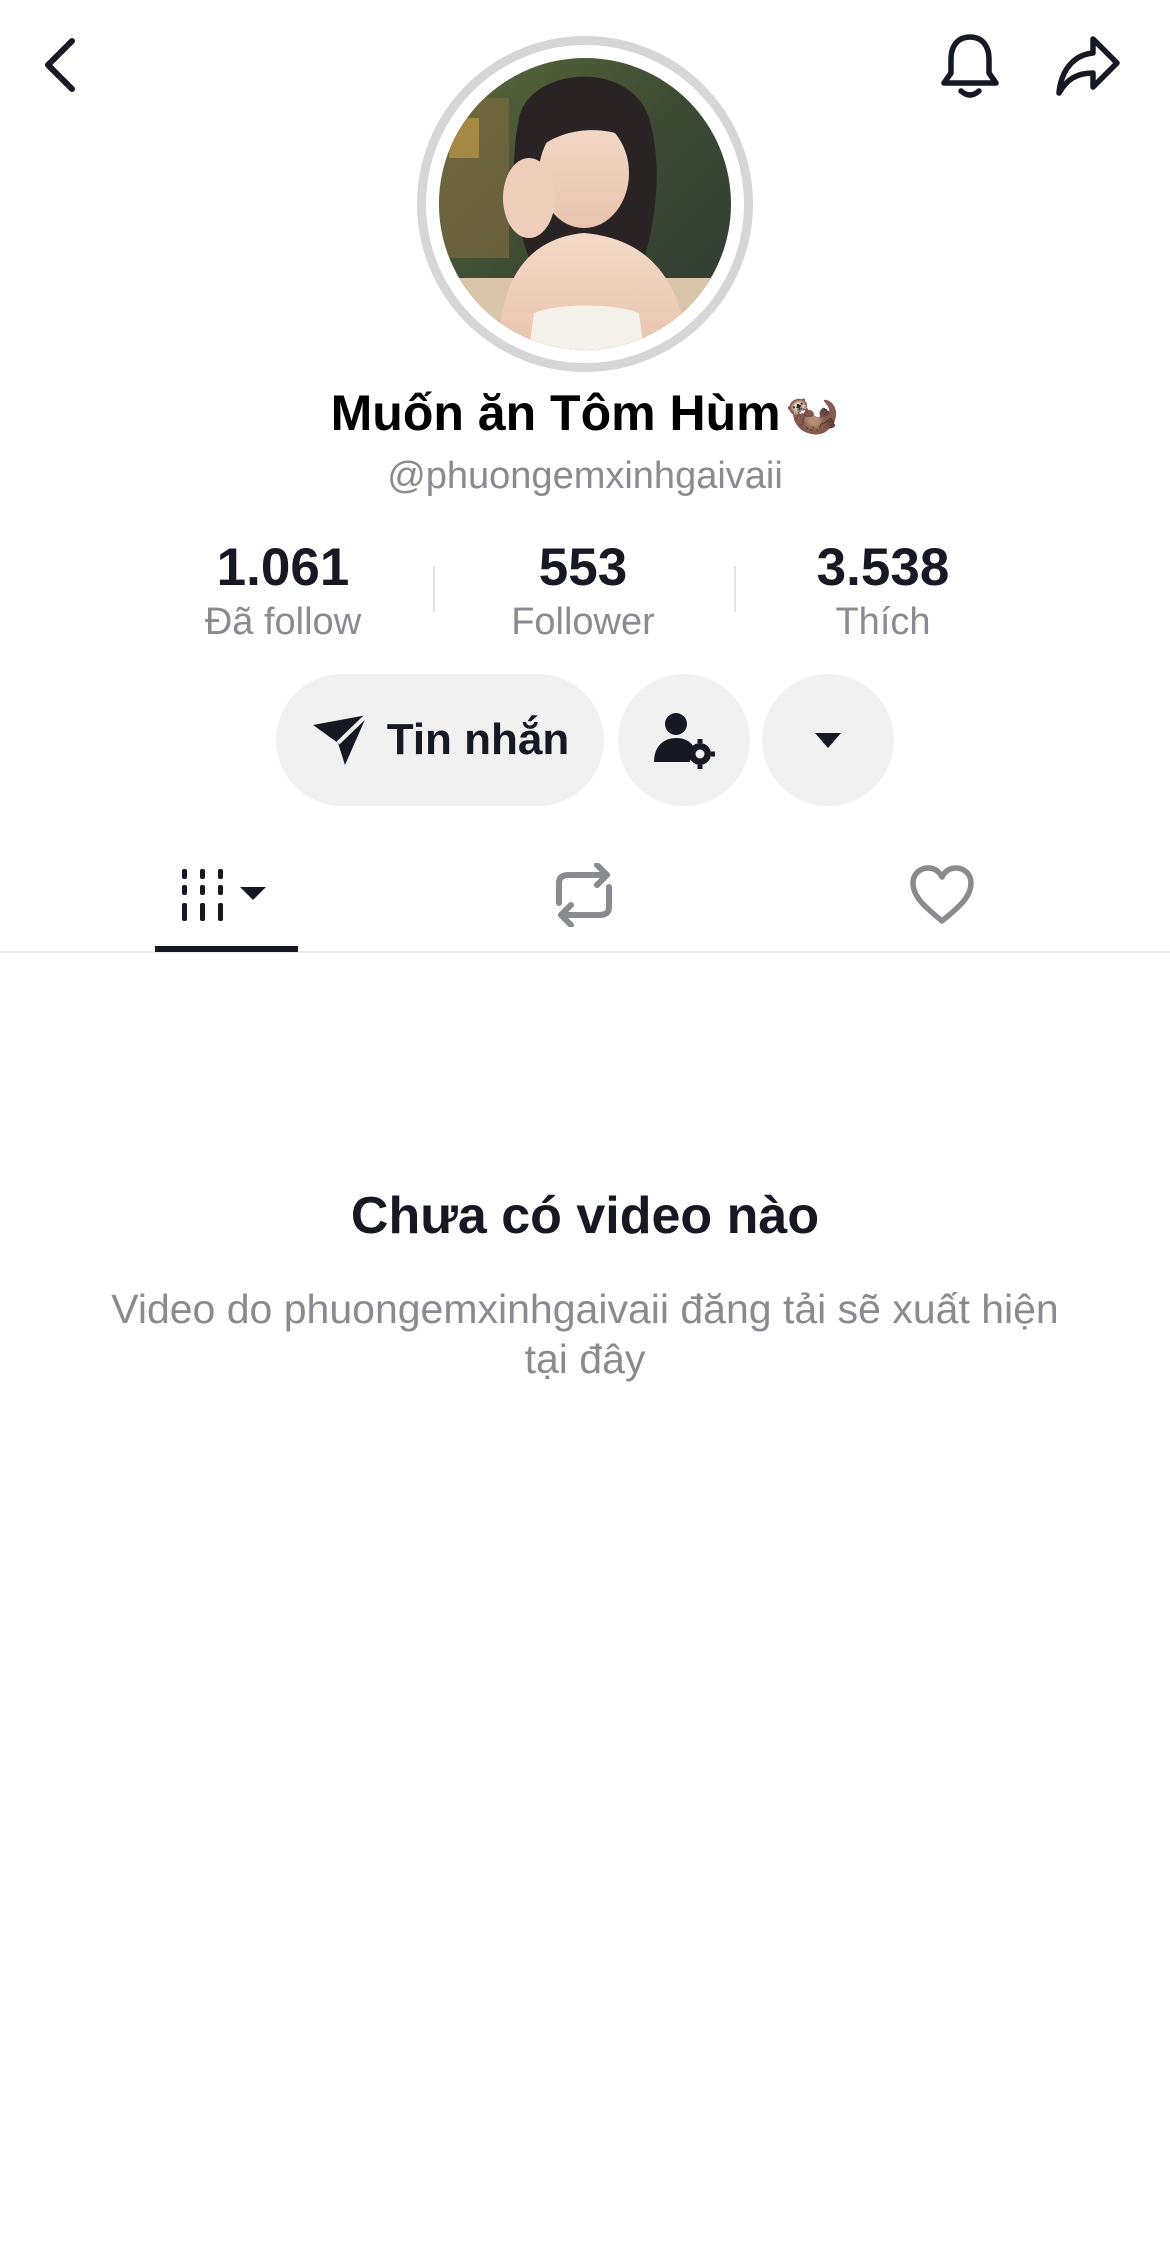 This screenshot has width=1170, height=2265. What do you see at coordinates (585, 1216) in the screenshot?
I see `empty-state-title: Chưa có video nào` at bounding box center [585, 1216].